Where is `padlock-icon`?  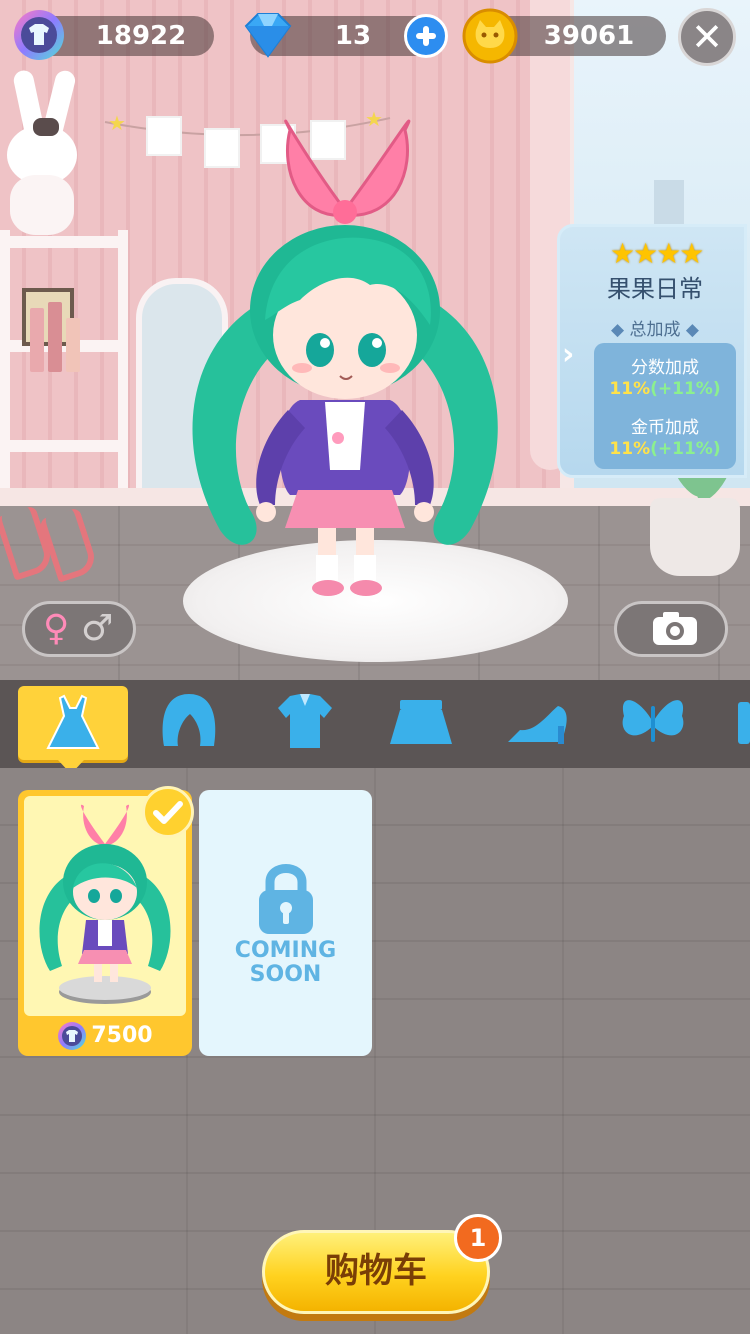
padlock-icon is located at coordinates (286, 899).